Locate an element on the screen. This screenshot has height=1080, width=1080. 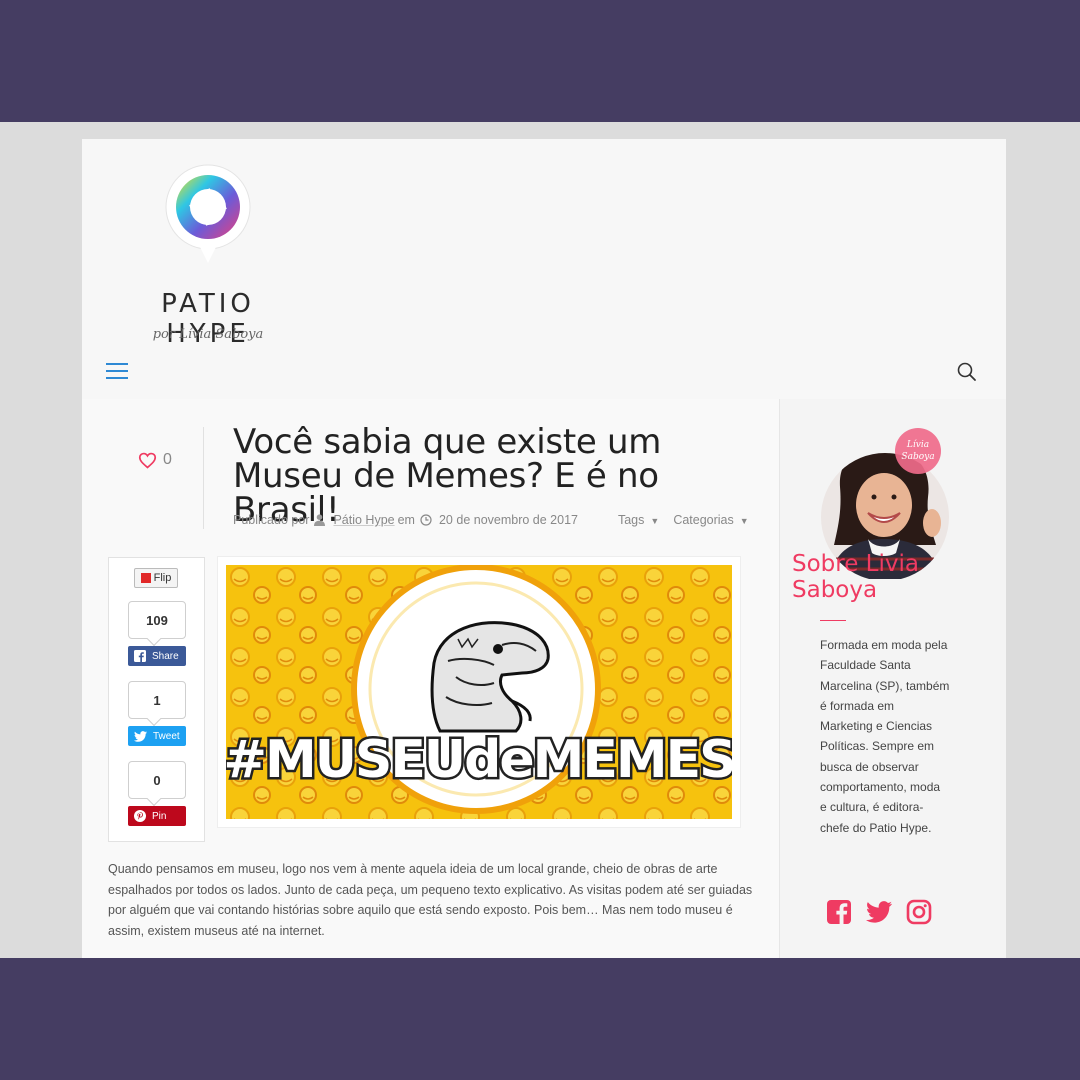
social-links is located at coordinates (879, 912).